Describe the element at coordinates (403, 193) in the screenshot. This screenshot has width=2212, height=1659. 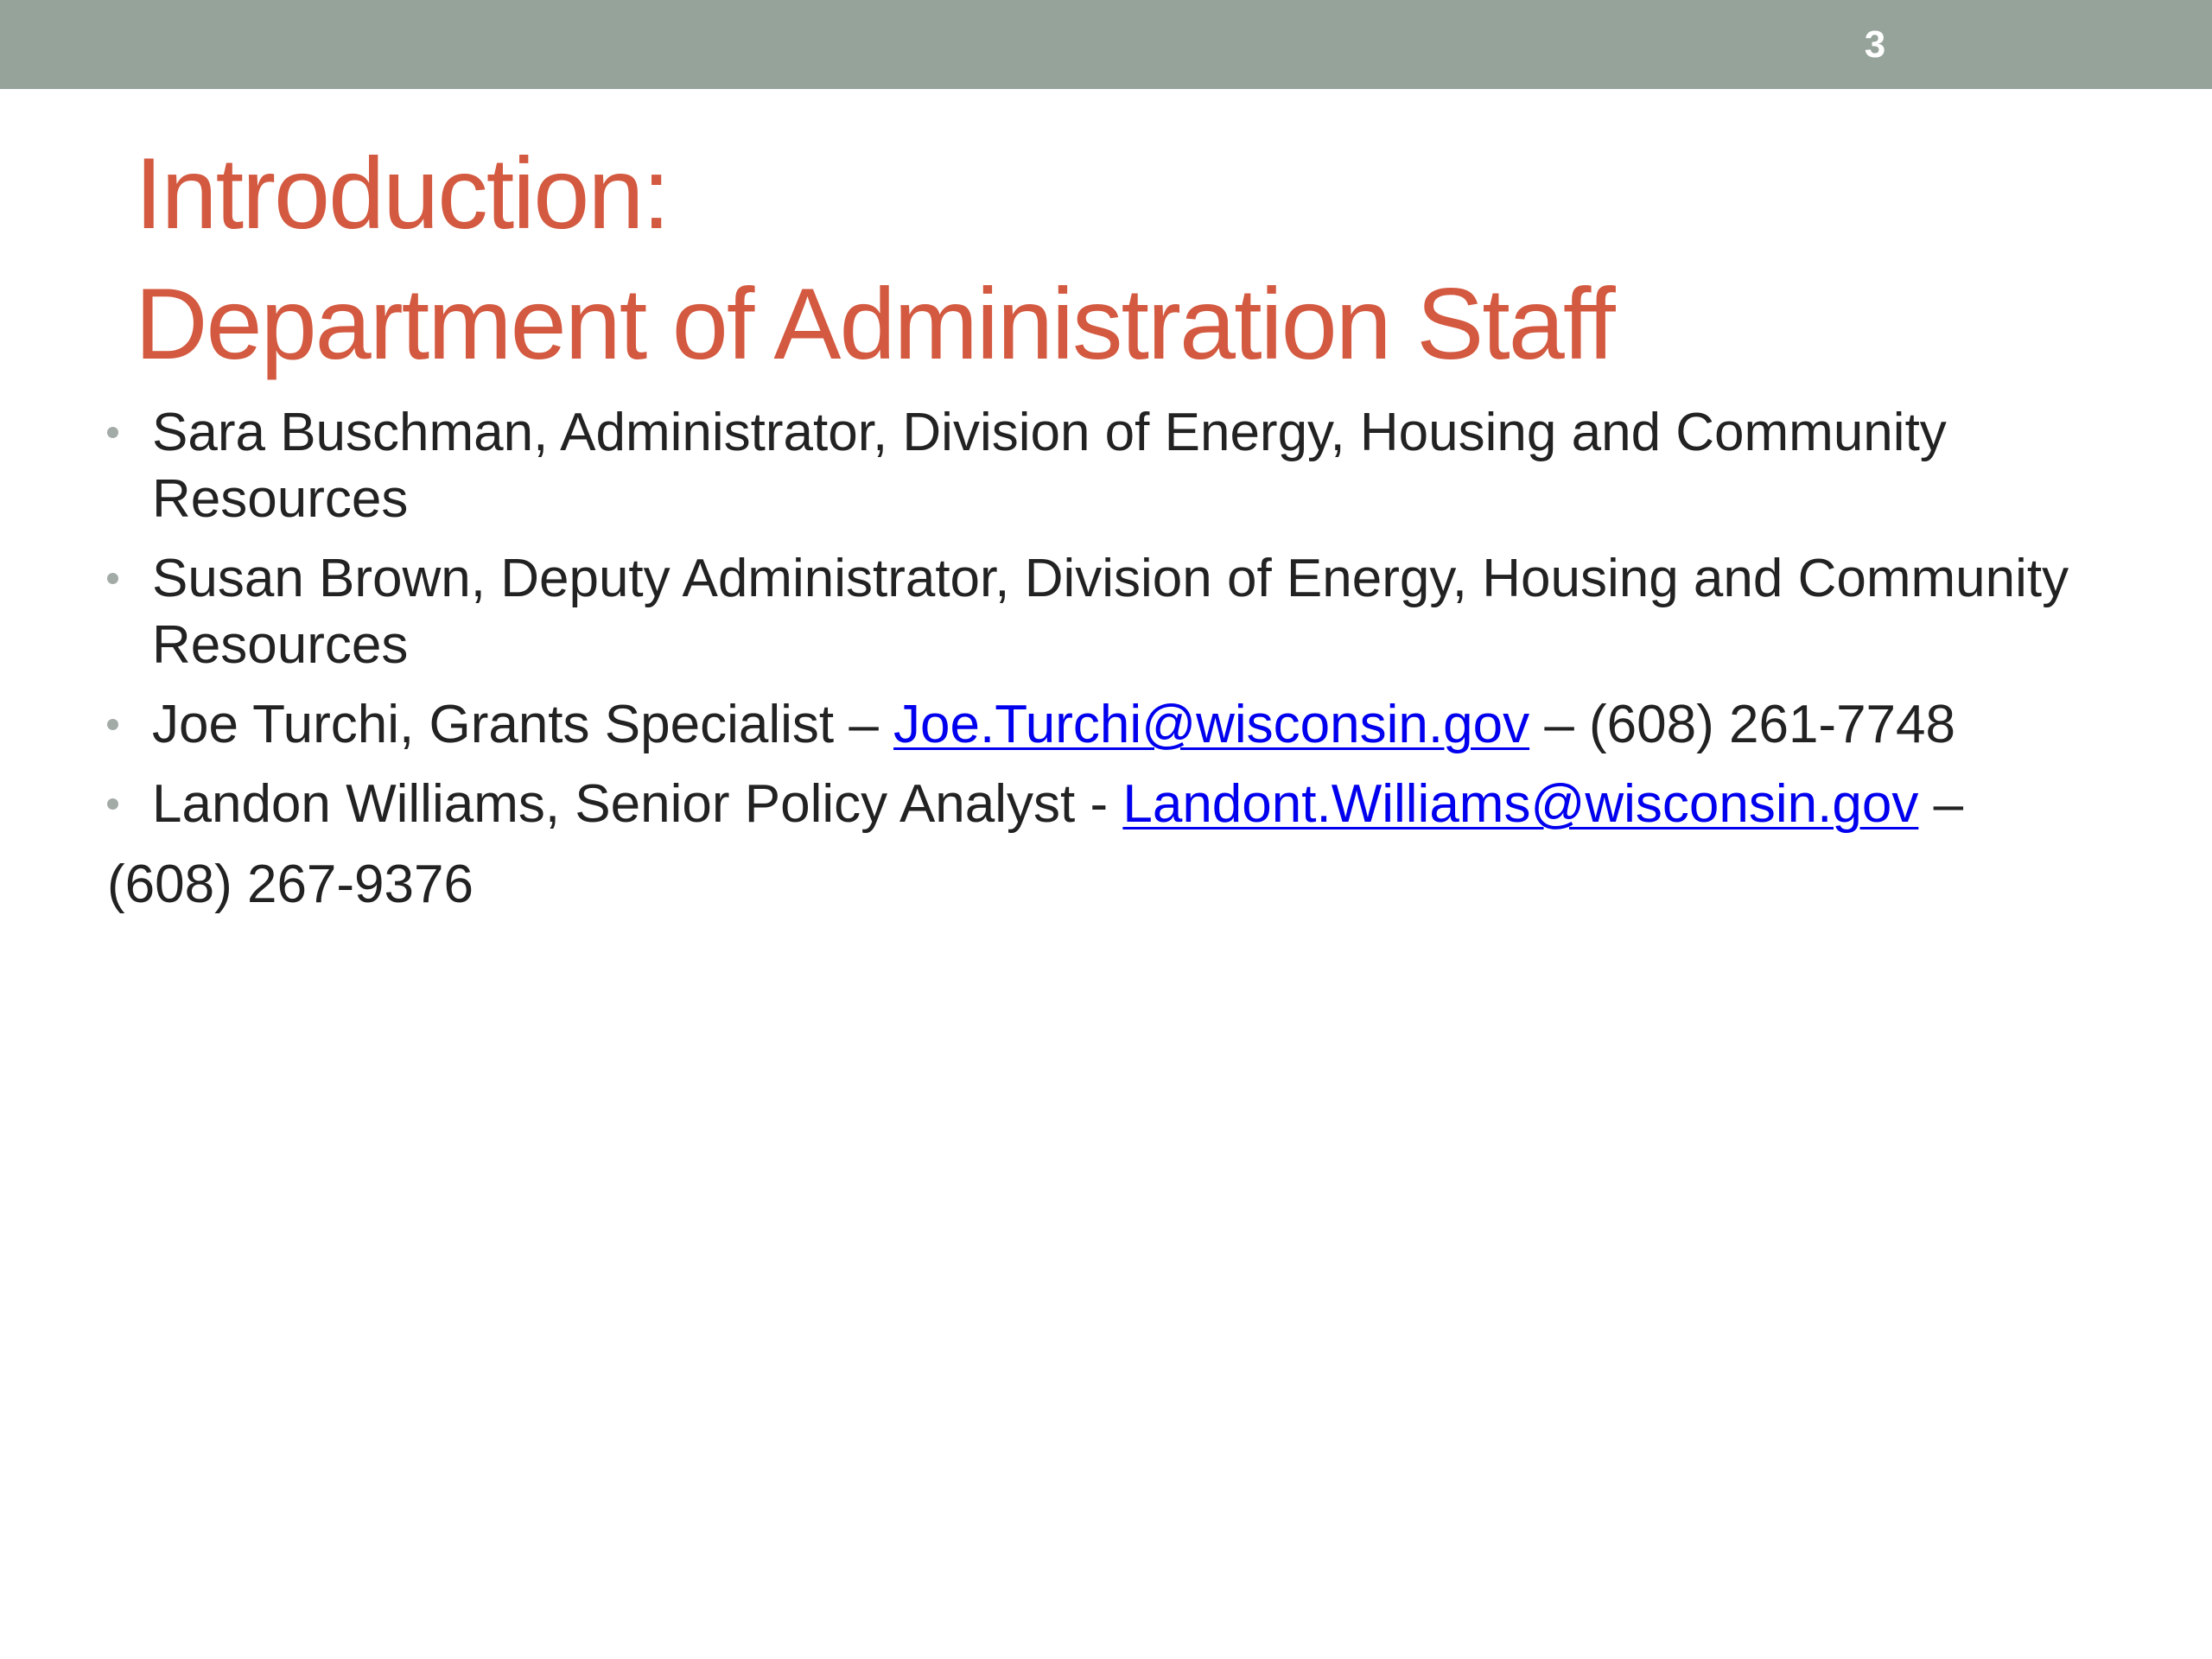
I see `title-line-1: Introduction:` at that location.